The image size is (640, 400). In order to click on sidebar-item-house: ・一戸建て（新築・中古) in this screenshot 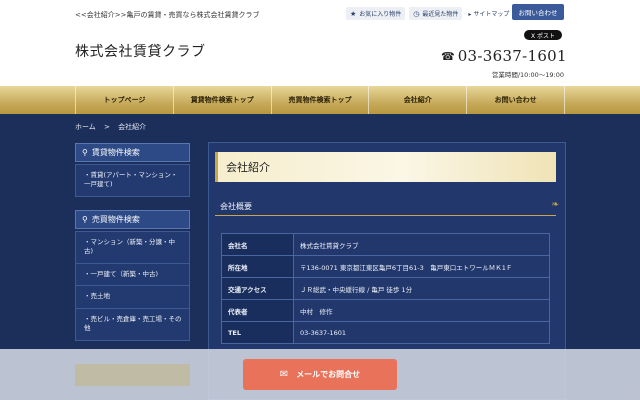, I will do `click(132, 275)`.